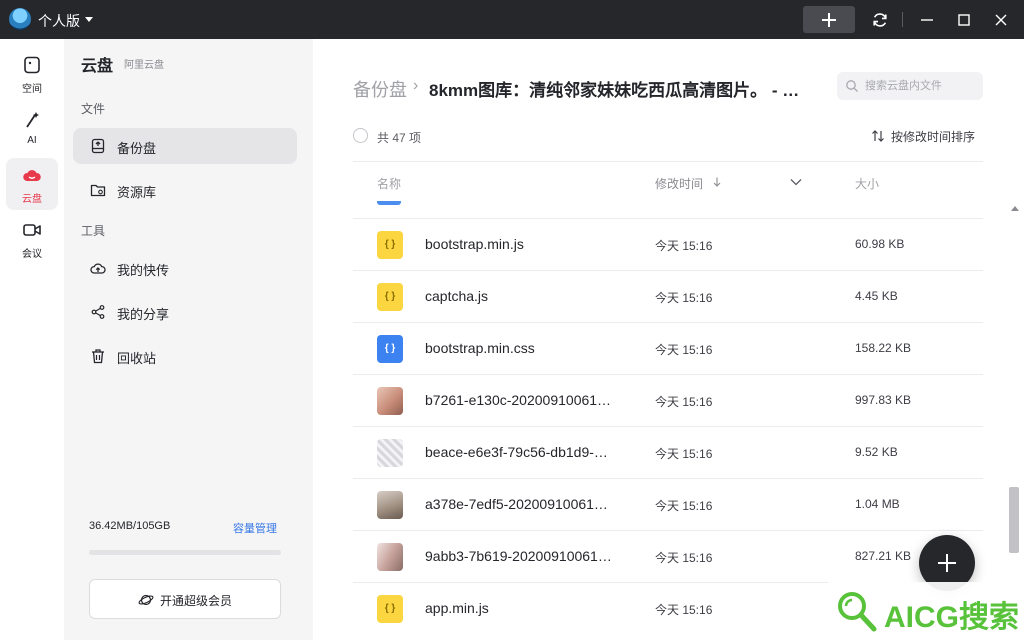  Describe the element at coordinates (143, 270) in the screenshot. I see `sidebar-item-label: 我的快传` at that location.